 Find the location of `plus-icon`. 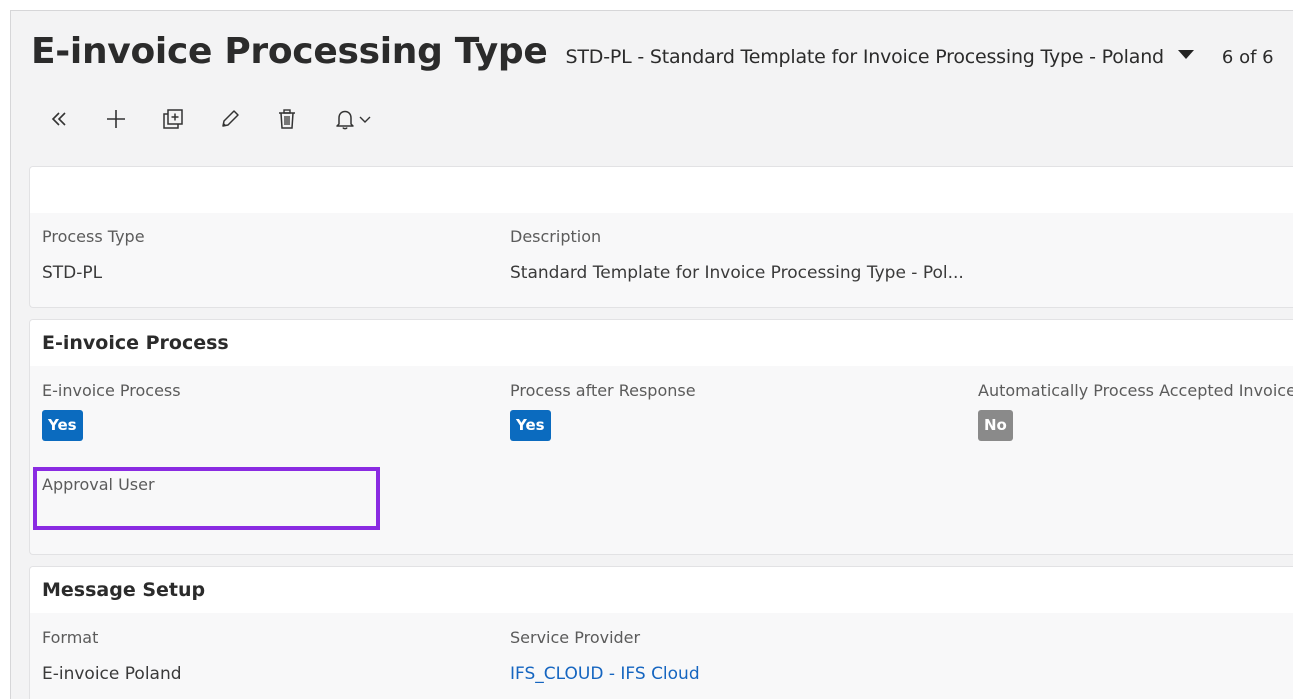

plus-icon is located at coordinates (116, 119).